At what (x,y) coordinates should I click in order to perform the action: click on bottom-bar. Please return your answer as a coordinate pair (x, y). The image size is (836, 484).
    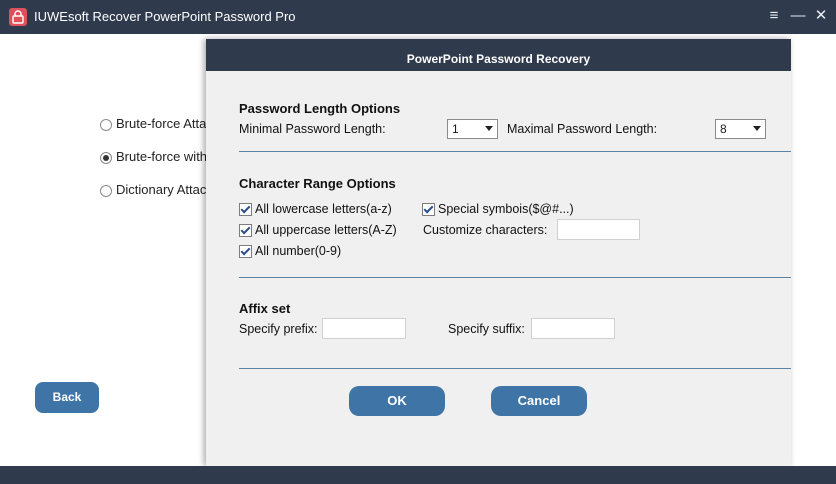
    Looking at the image, I should click on (418, 475).